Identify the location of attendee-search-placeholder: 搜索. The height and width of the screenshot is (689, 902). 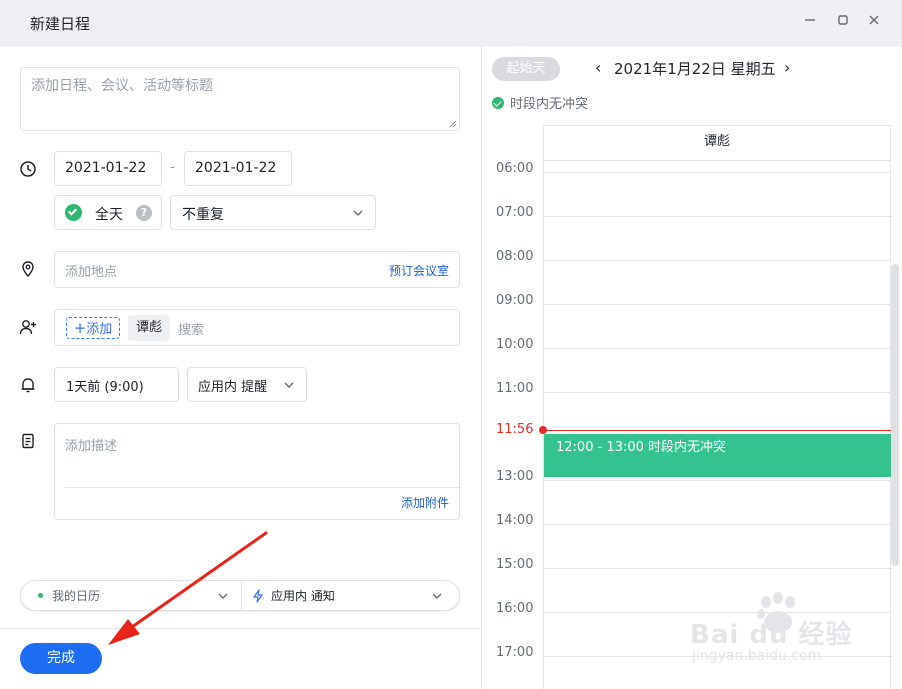
(191, 328).